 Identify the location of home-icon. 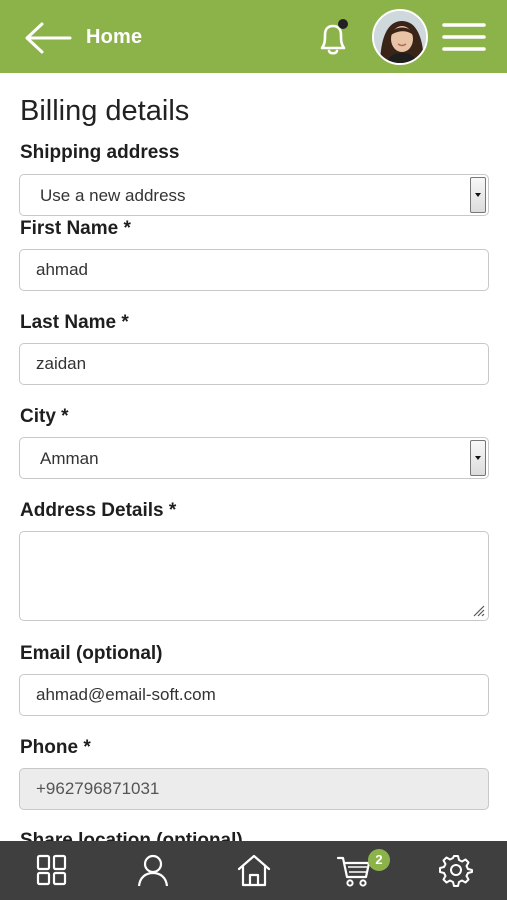
(254, 870).